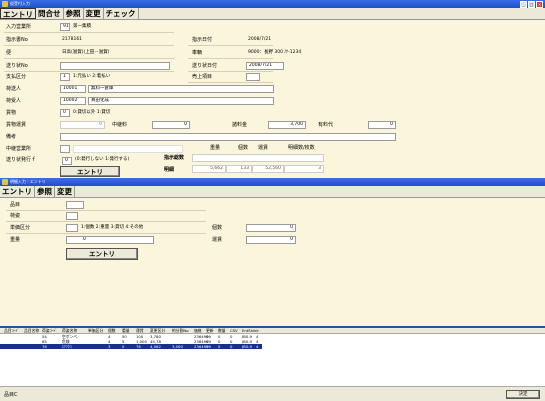 This screenshot has width=545, height=401. Describe the element at coordinates (115, 66) in the screenshot. I see `delivery-no-field` at that location.